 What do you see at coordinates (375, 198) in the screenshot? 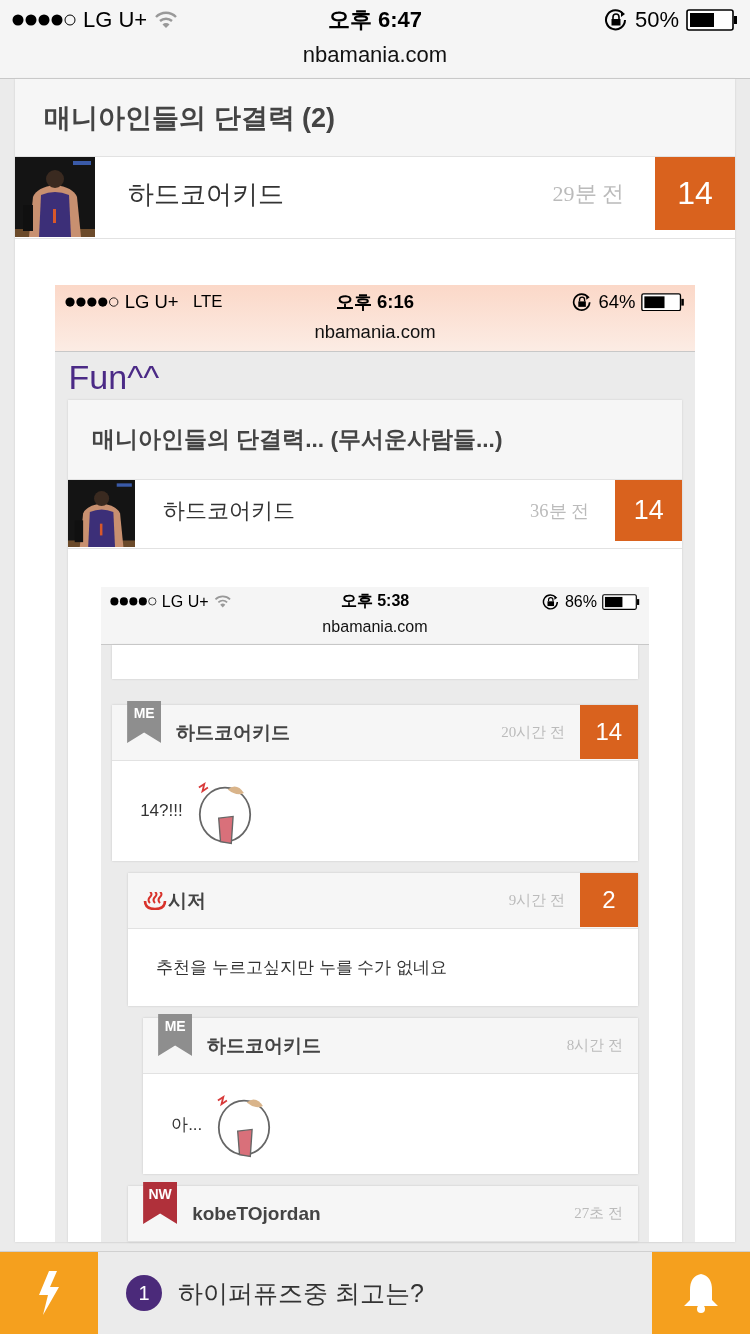
I see `author-row: 하드코어키드 29분 전 14` at bounding box center [375, 198].